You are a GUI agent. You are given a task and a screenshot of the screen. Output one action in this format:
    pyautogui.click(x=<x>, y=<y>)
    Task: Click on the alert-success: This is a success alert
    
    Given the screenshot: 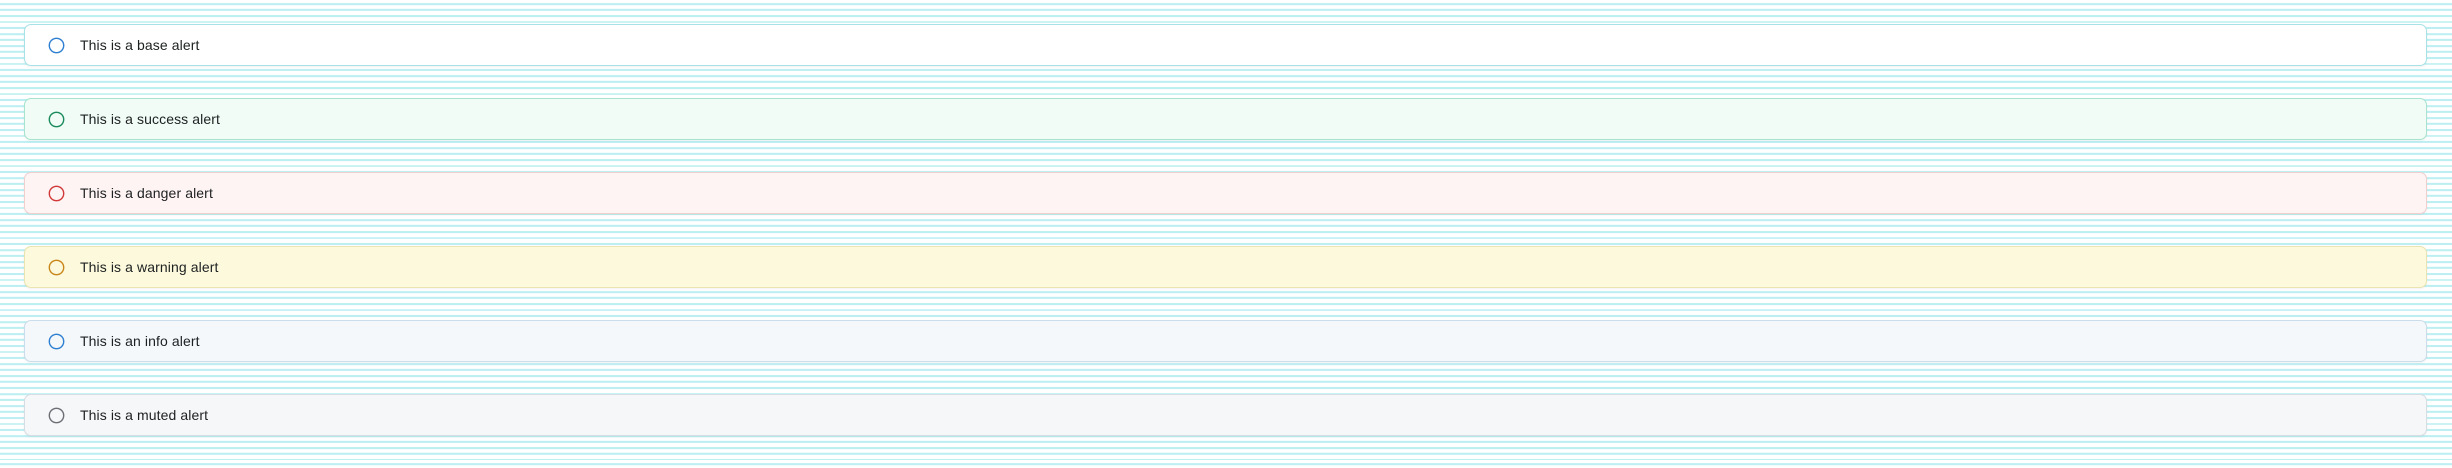 What is the action you would take?
    pyautogui.click(x=1225, y=119)
    